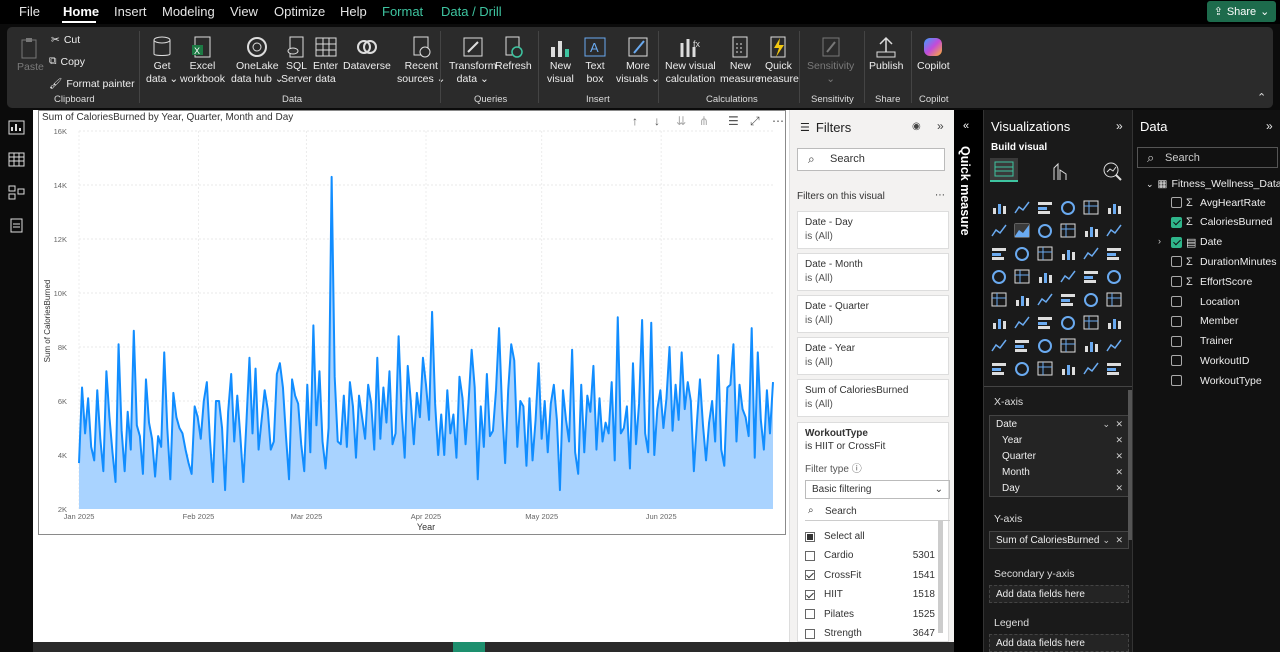  What do you see at coordinates (16, 159) in the screenshot?
I see `table-view-icon` at bounding box center [16, 159].